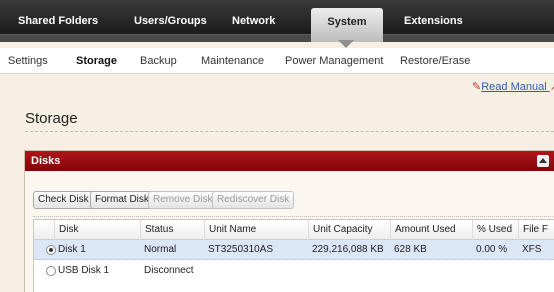 This screenshot has height=292, width=554. I want to click on read-manual-link: ✎Read Manual ↗F, so click(513, 86).